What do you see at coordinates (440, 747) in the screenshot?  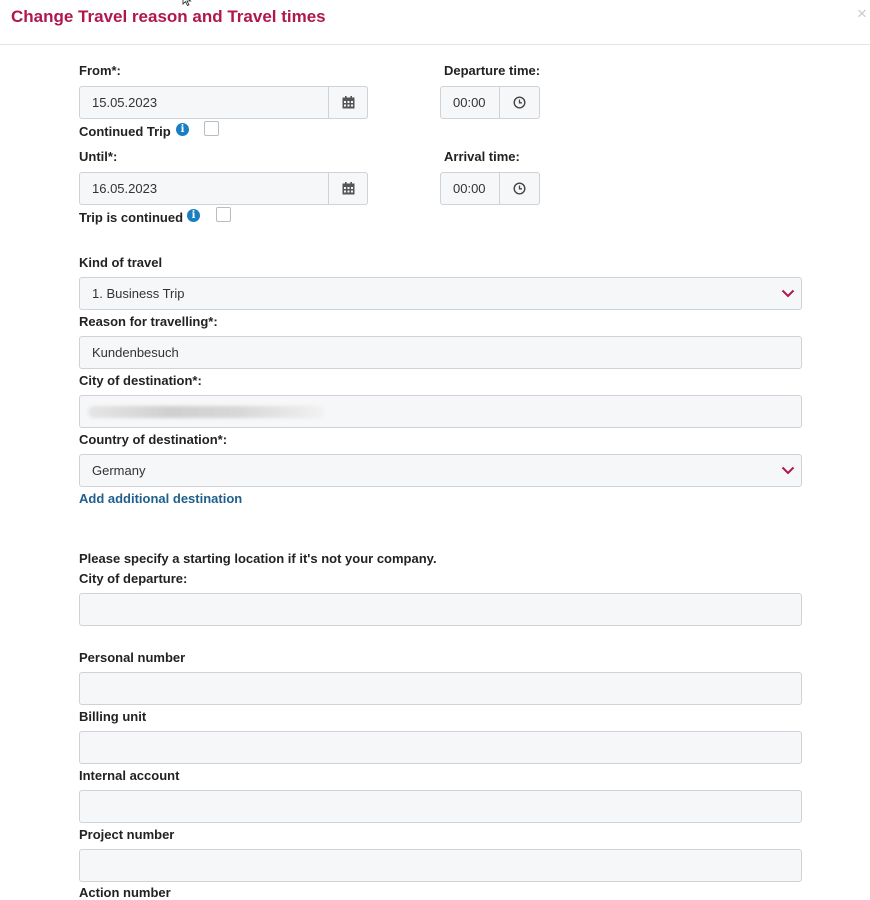 I see `billing-unit-input` at bounding box center [440, 747].